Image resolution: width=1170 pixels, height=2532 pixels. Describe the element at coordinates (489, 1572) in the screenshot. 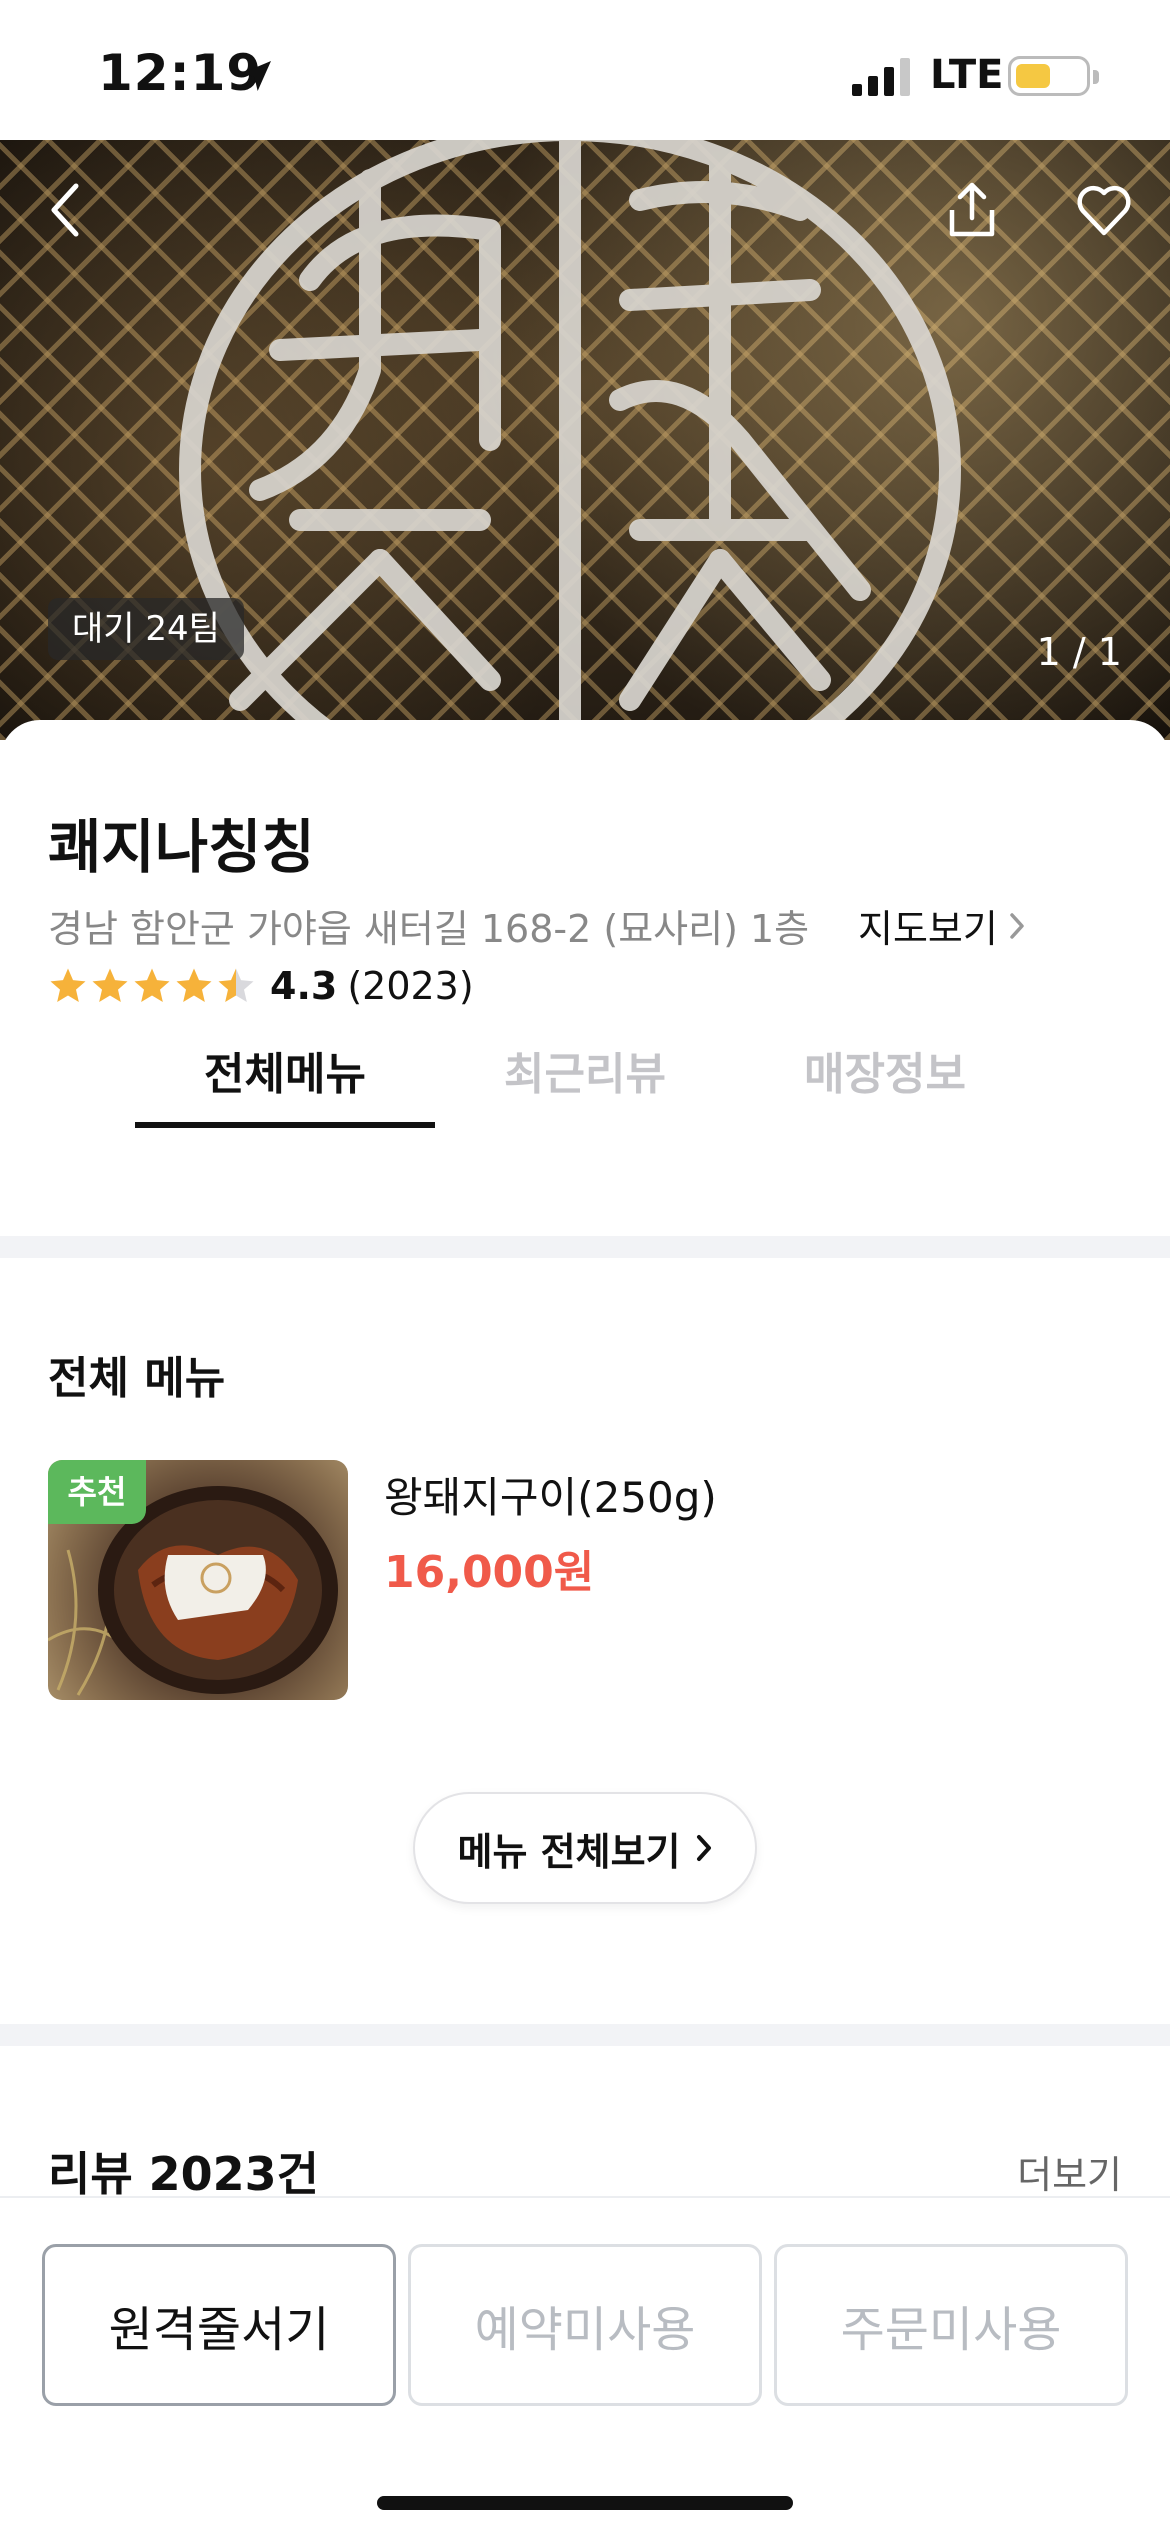

I see `menu-item-price: 16,000원` at that location.